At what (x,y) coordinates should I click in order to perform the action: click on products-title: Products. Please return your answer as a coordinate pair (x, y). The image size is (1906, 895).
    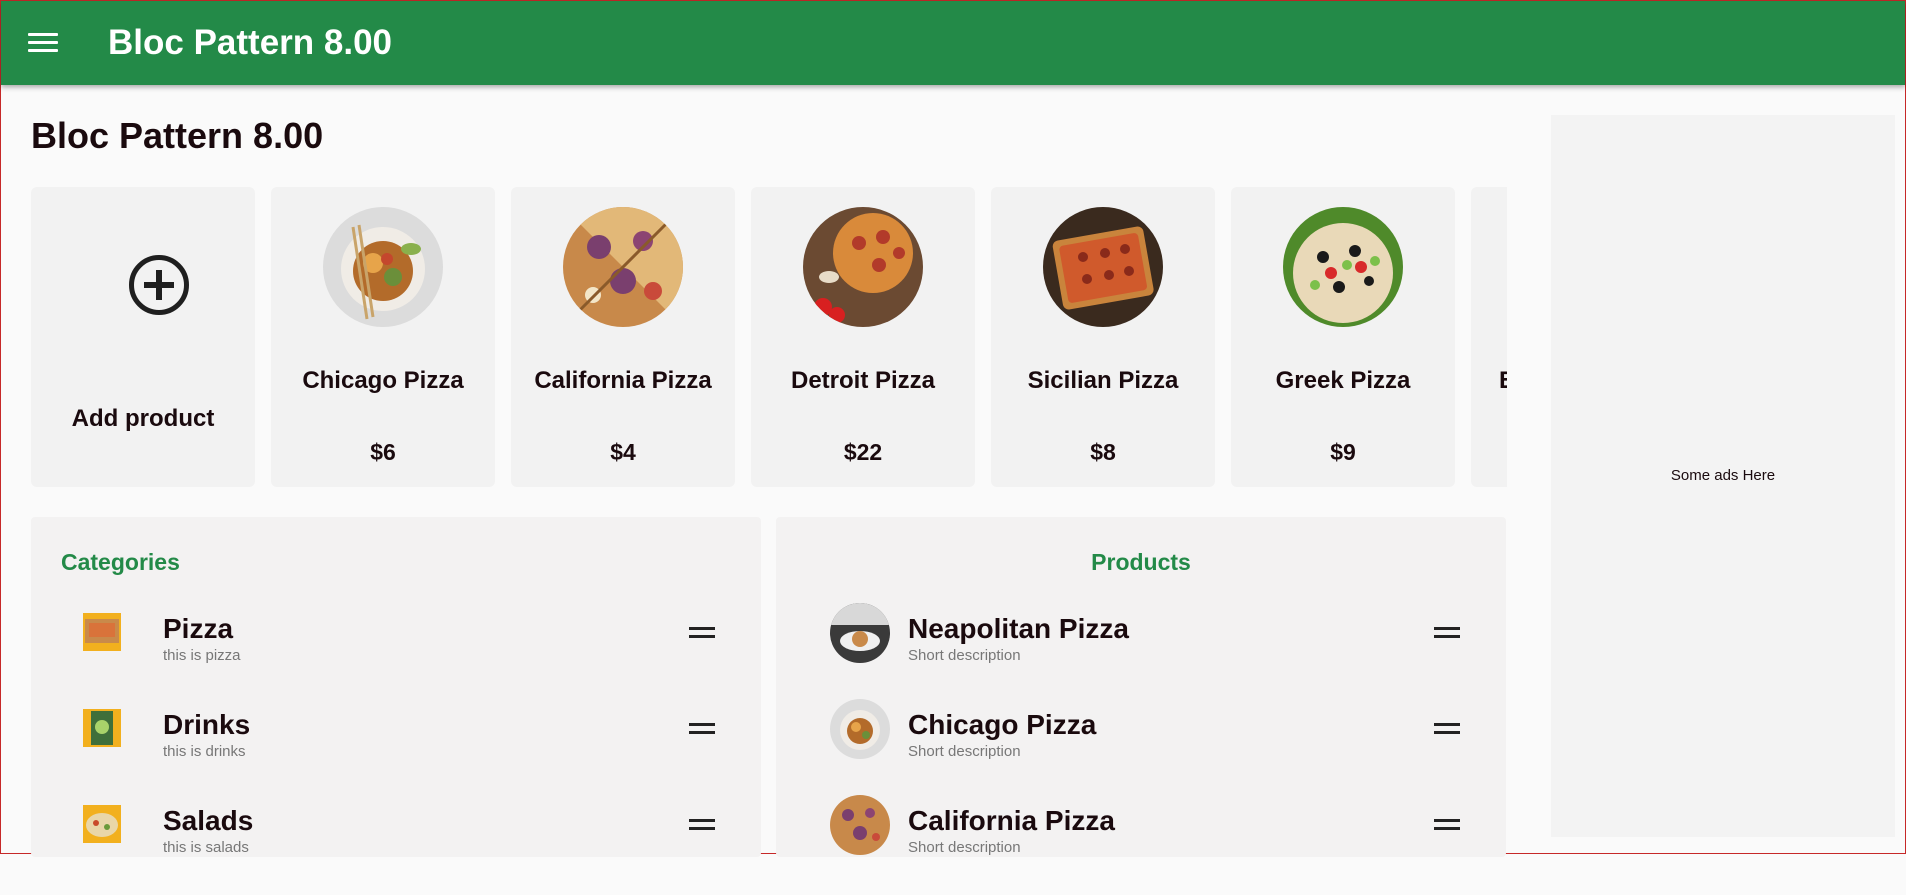
    Looking at the image, I should click on (1141, 562).